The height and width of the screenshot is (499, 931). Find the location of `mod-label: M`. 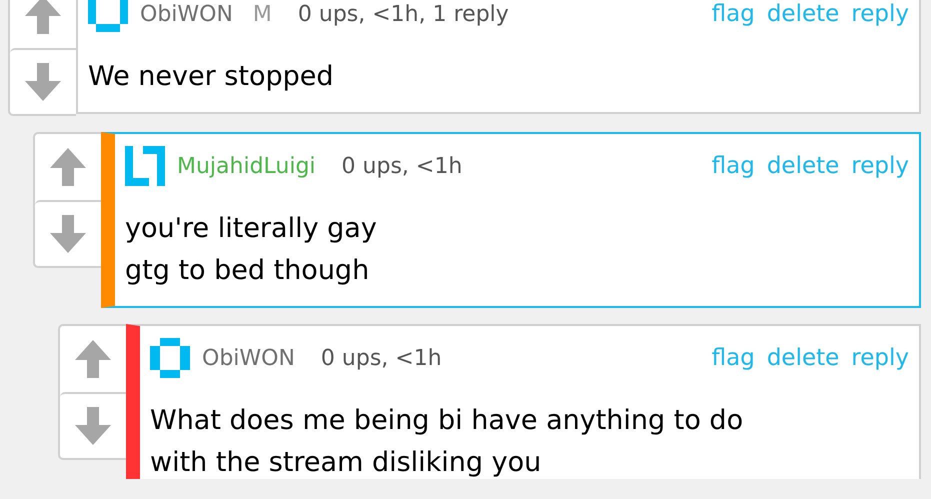

mod-label: M is located at coordinates (262, 14).